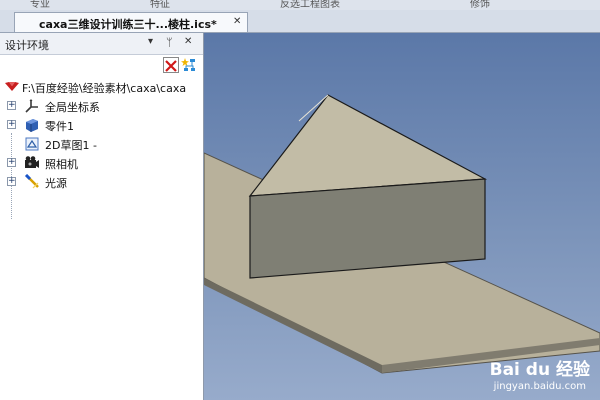 This screenshot has width=600, height=400. What do you see at coordinates (32, 125) in the screenshot?
I see `part-icon` at bounding box center [32, 125].